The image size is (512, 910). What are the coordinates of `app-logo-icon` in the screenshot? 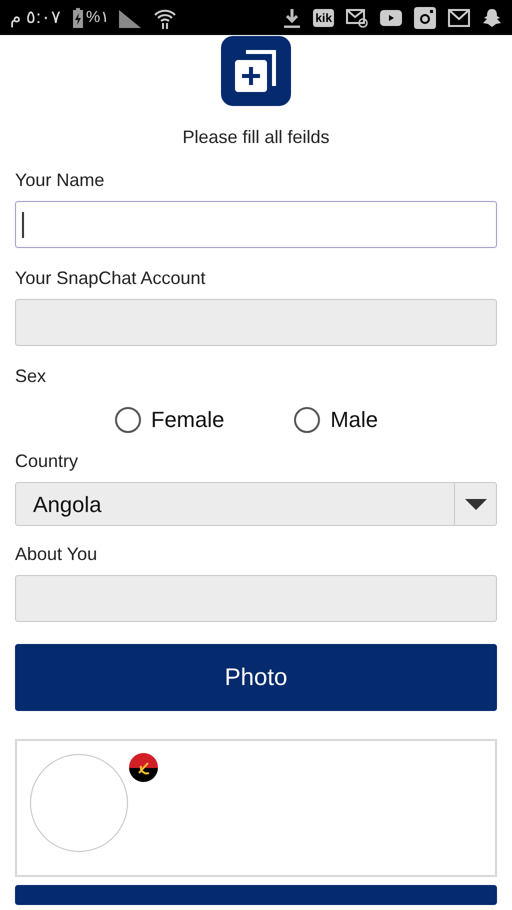 It's located at (256, 71).